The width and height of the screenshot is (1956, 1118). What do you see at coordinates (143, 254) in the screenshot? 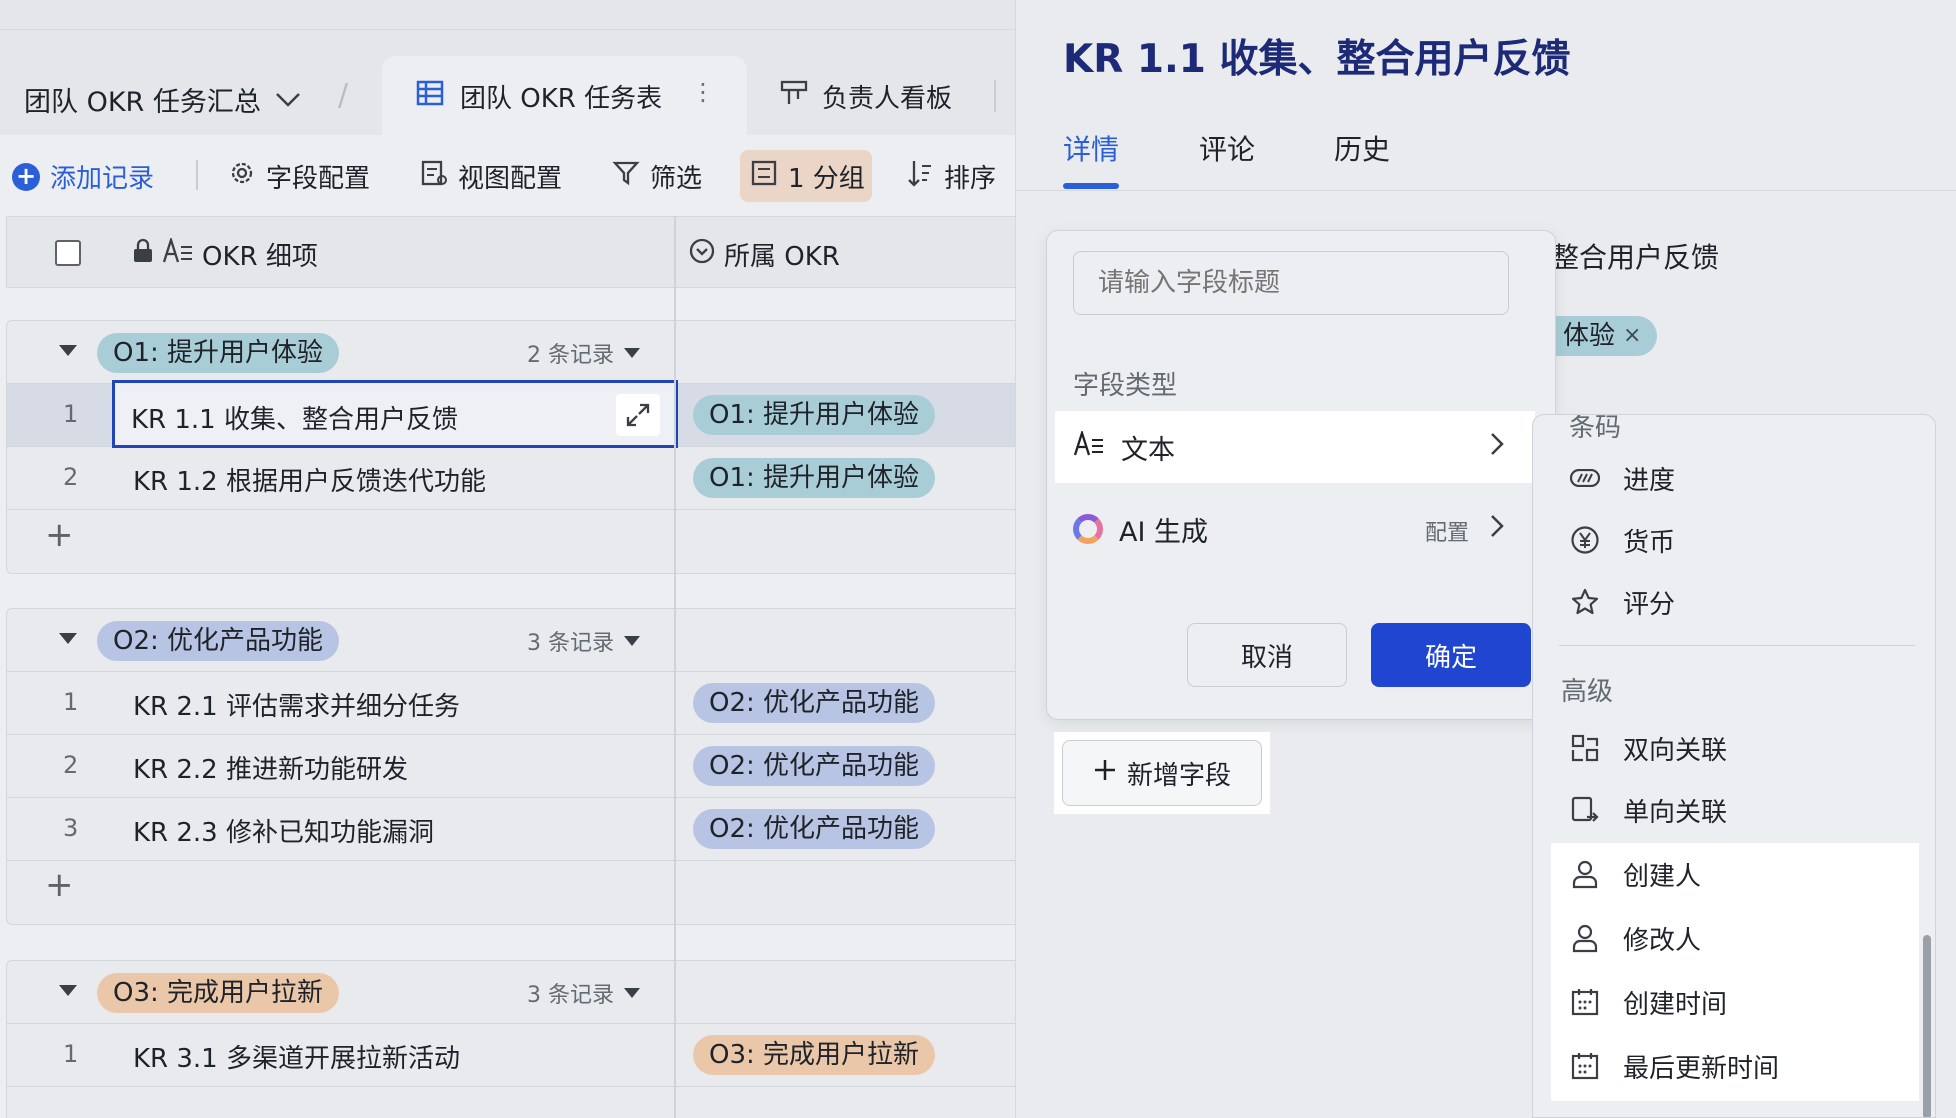
I see `lock-icon` at bounding box center [143, 254].